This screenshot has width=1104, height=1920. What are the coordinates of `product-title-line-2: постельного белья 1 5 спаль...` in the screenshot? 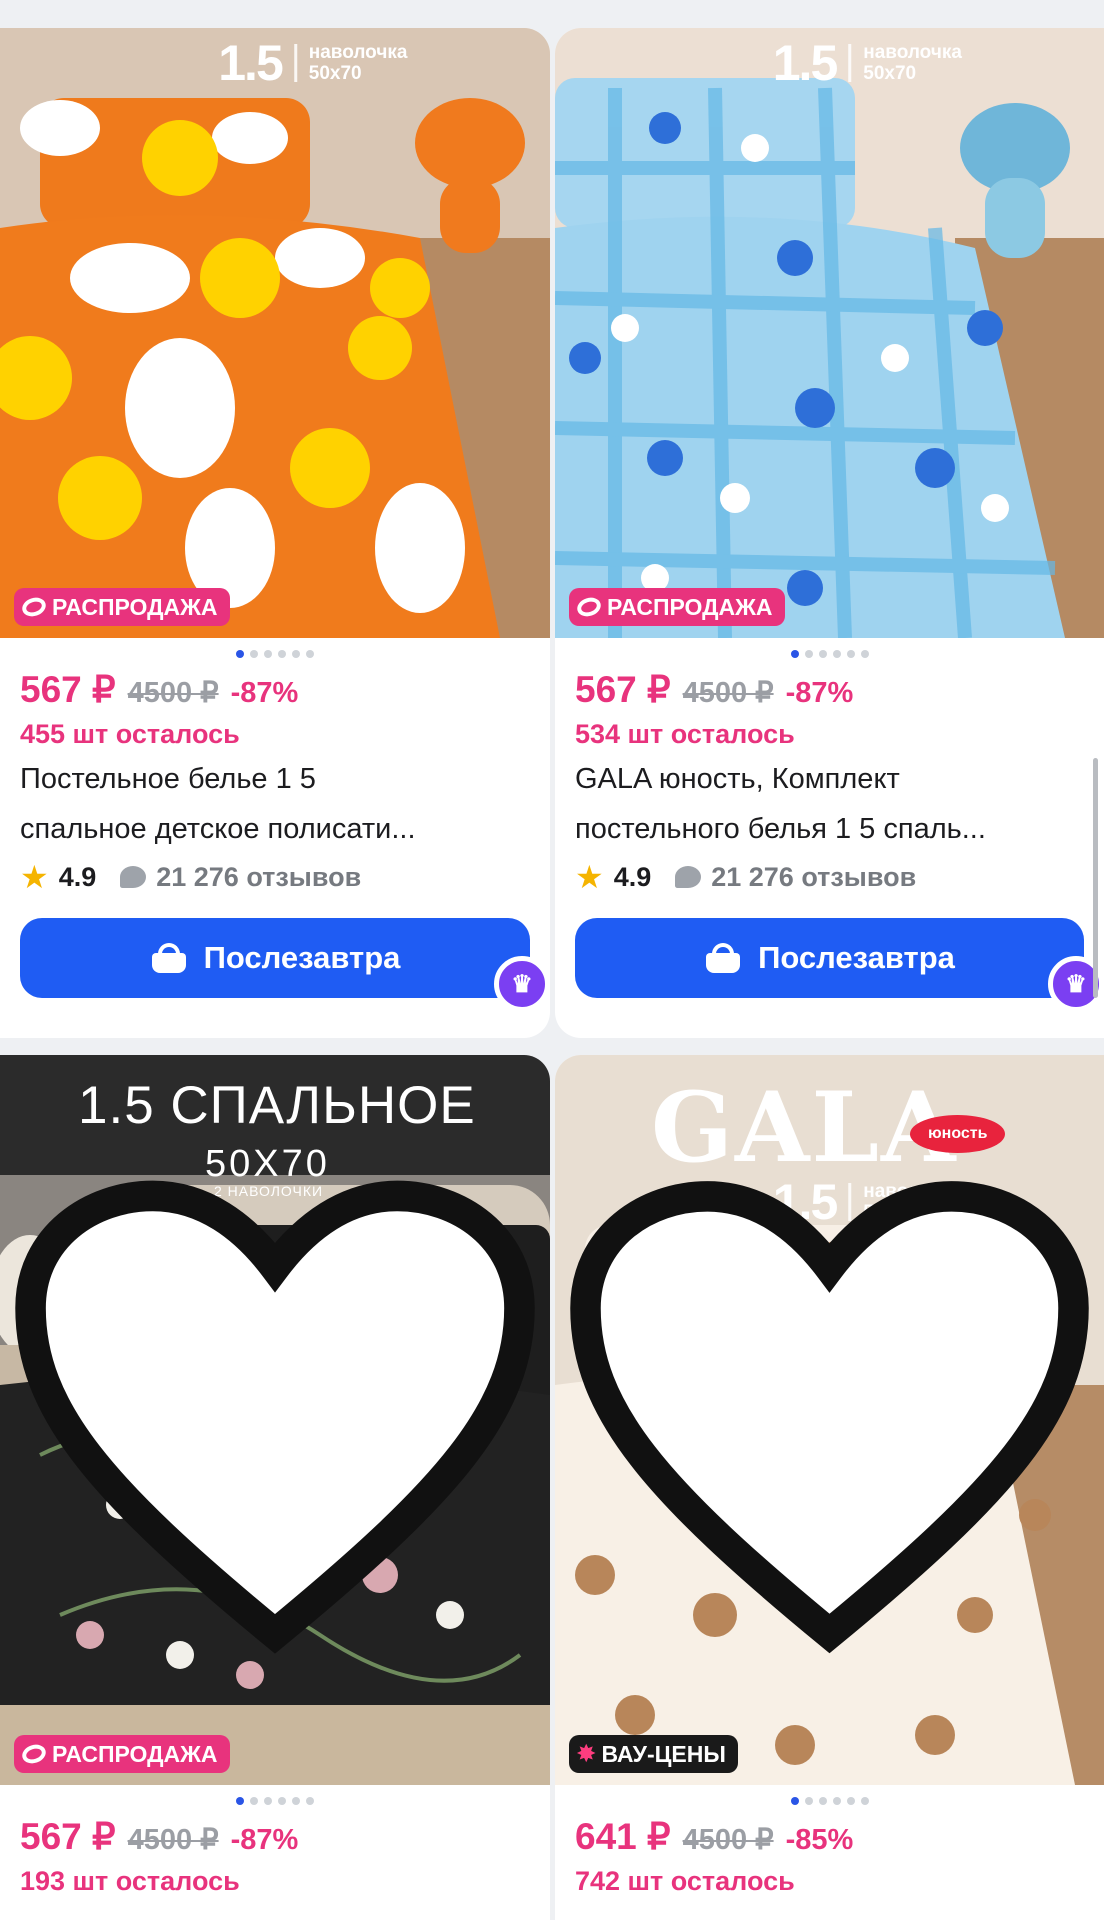 It's located at (829, 829).